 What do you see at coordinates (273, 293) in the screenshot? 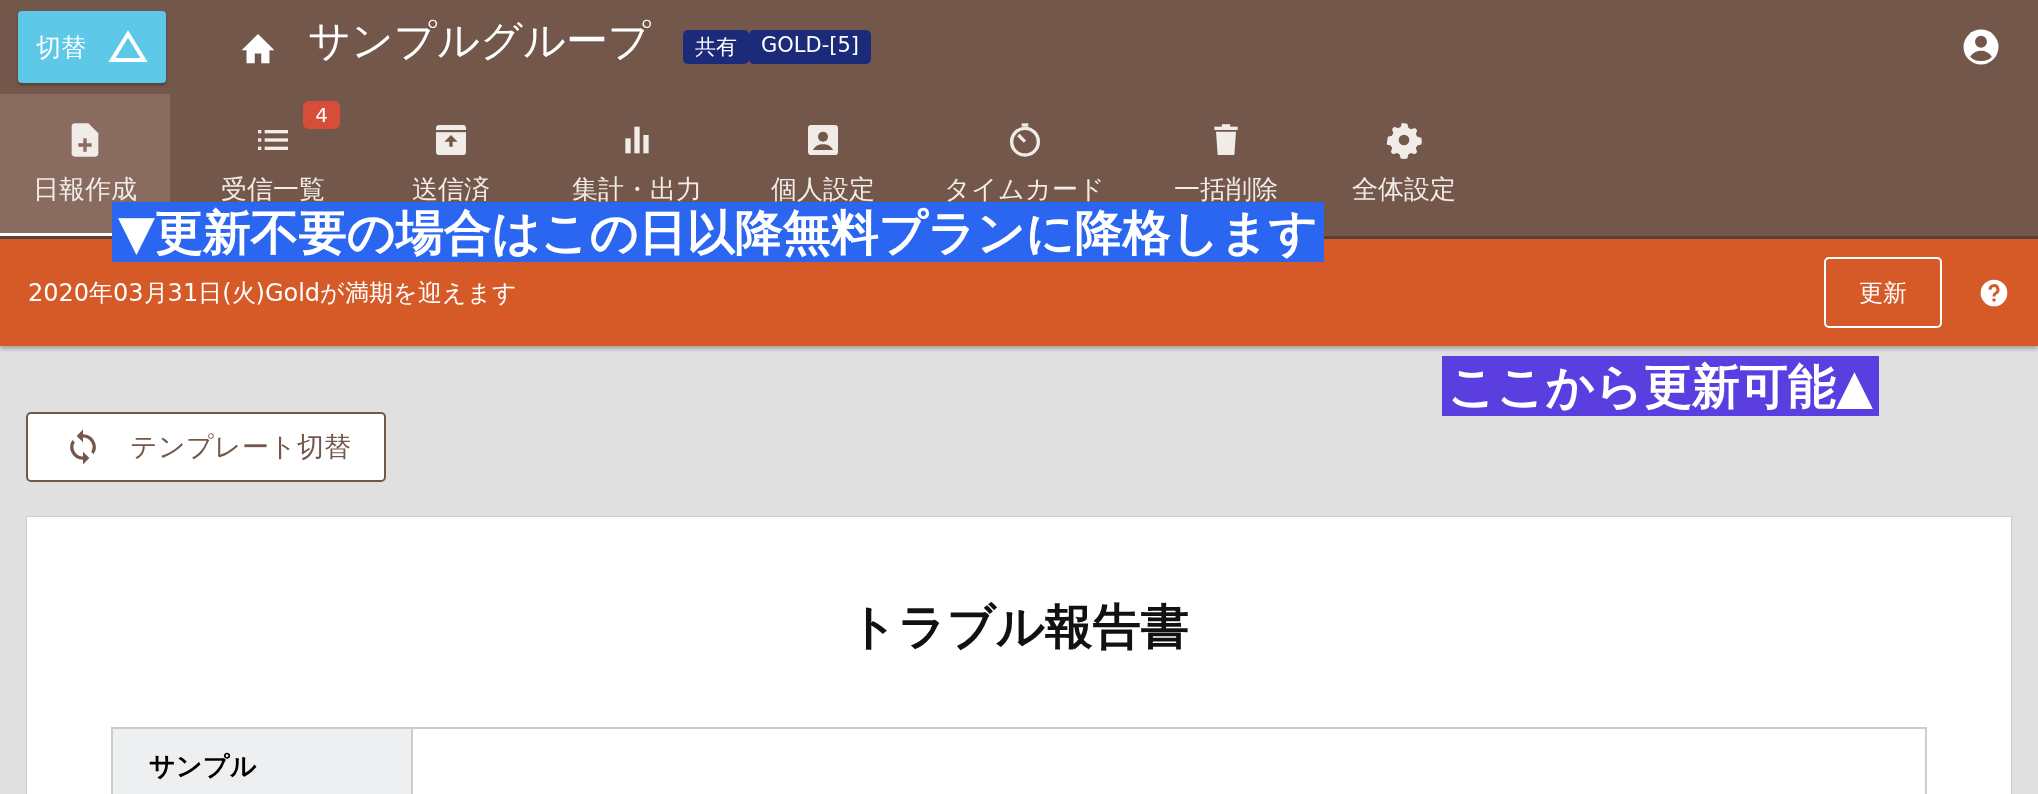
I see `expiry-message: 2020年03月31日(火)Goldが満期を迎えます` at bounding box center [273, 293].